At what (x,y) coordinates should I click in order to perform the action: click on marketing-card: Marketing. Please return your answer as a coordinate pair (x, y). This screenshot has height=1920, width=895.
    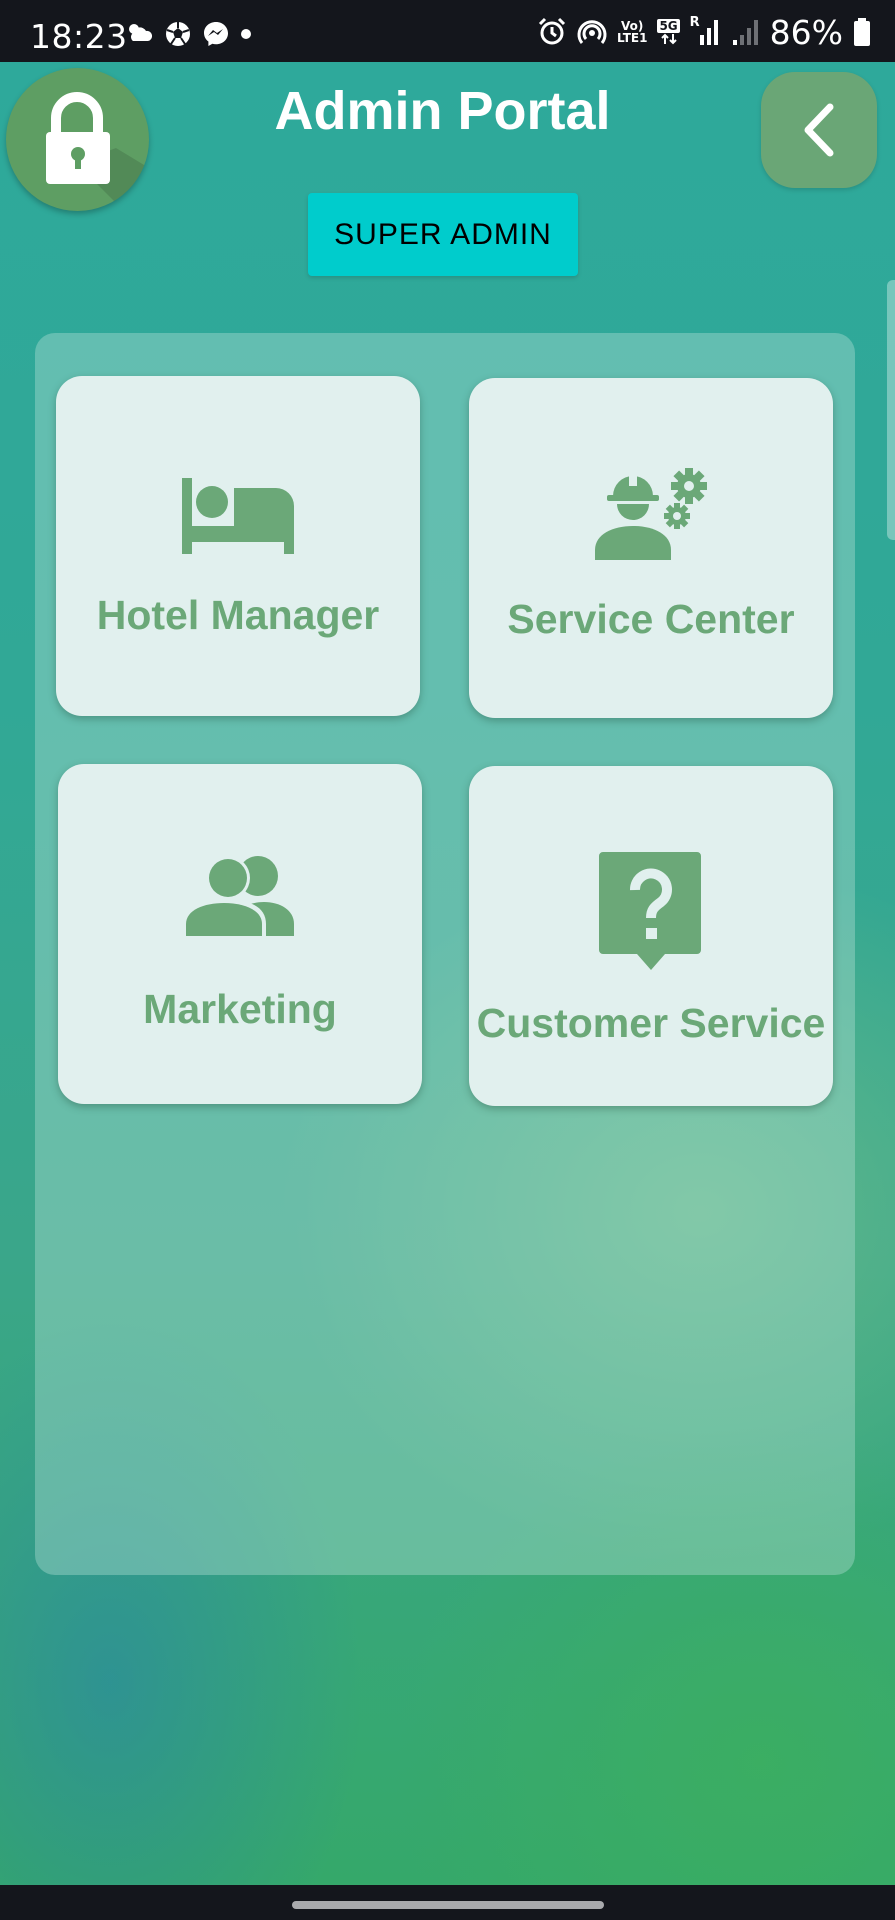
    Looking at the image, I should click on (240, 934).